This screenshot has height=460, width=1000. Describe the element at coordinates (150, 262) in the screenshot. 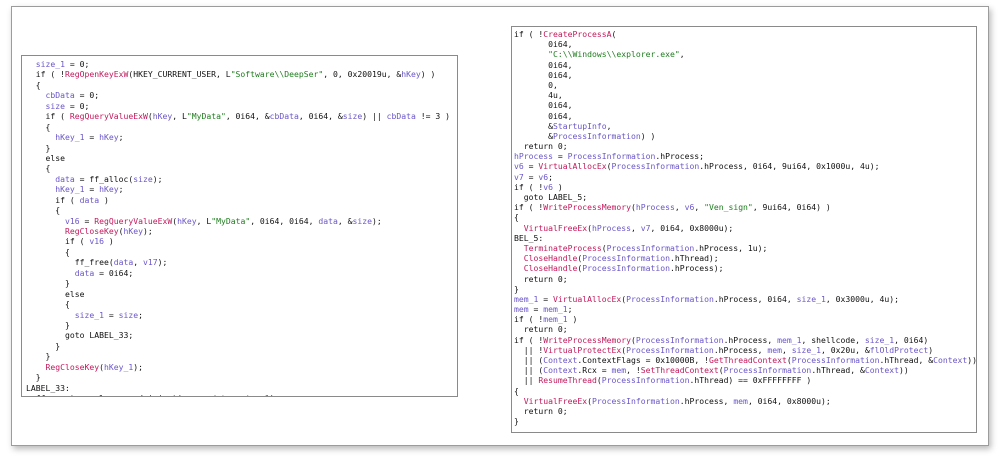

I see `variable-token: v17` at that location.